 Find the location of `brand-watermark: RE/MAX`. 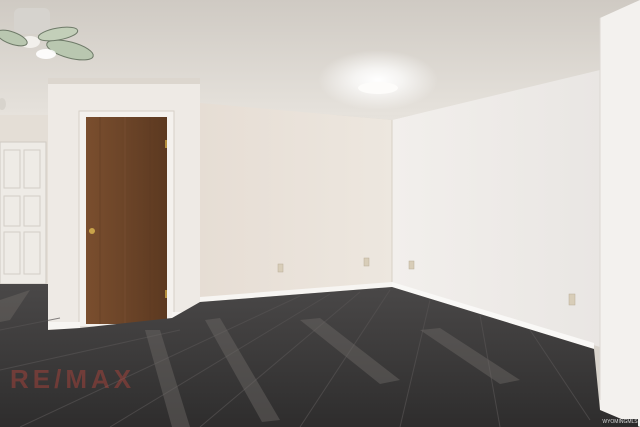

brand-watermark: RE/MAX is located at coordinates (73, 379).